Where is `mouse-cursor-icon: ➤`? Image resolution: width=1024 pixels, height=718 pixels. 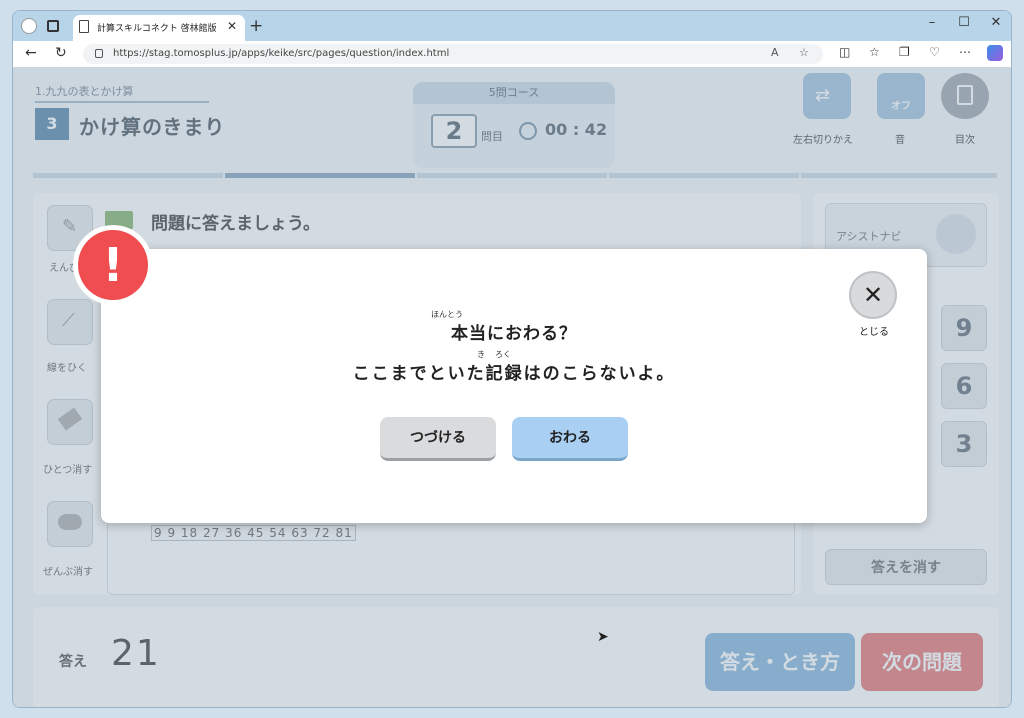
mouse-cursor-icon: ➤ is located at coordinates (603, 637).